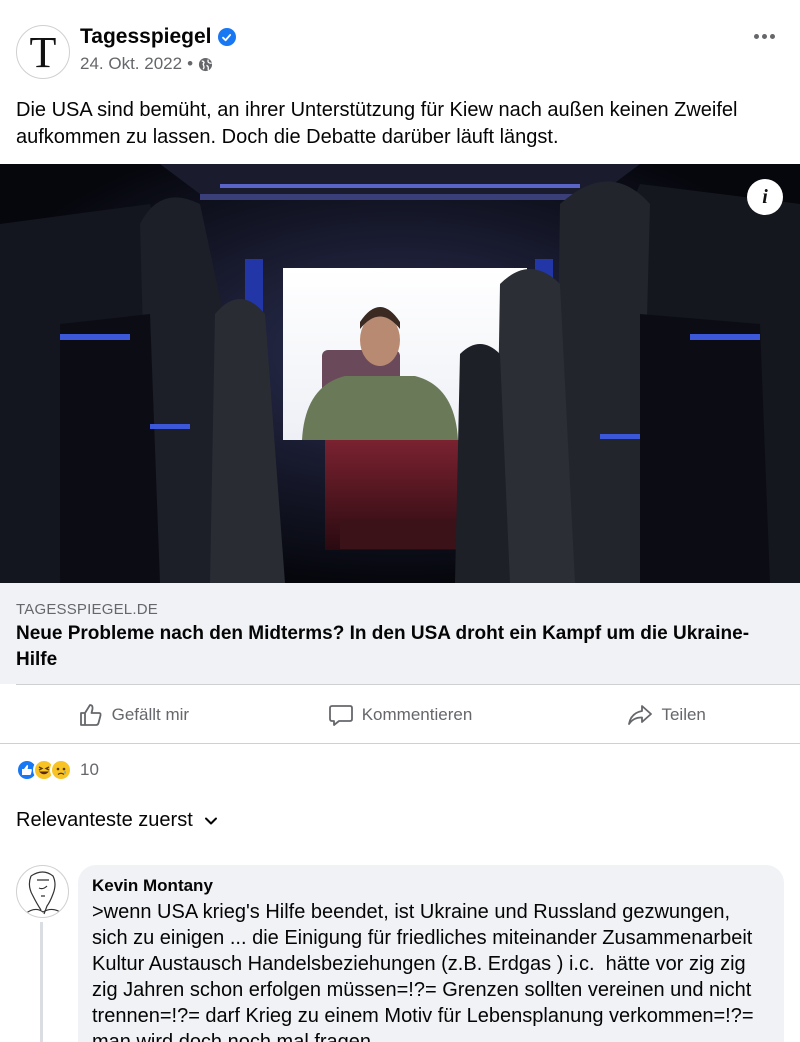 The image size is (800, 1042). I want to click on post-header: T Tagesspiegel 24. Okt. 2022 •, so click(400, 46).